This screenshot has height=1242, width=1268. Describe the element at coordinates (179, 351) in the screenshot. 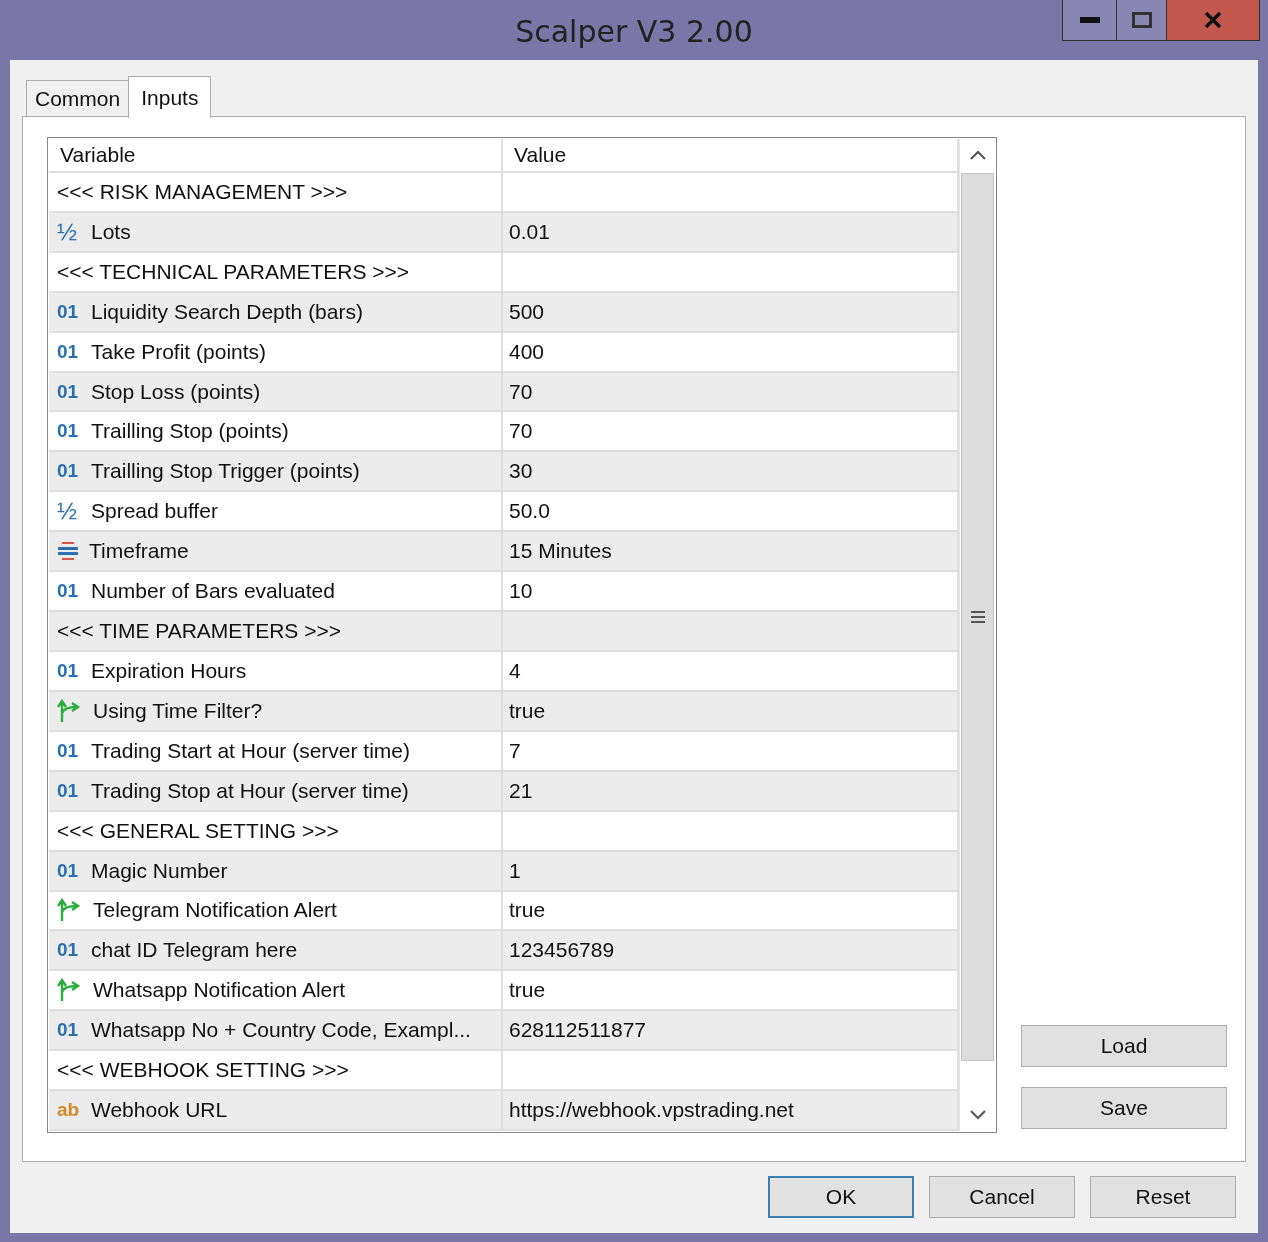

I see `variable-name: Take Profit (points)` at that location.